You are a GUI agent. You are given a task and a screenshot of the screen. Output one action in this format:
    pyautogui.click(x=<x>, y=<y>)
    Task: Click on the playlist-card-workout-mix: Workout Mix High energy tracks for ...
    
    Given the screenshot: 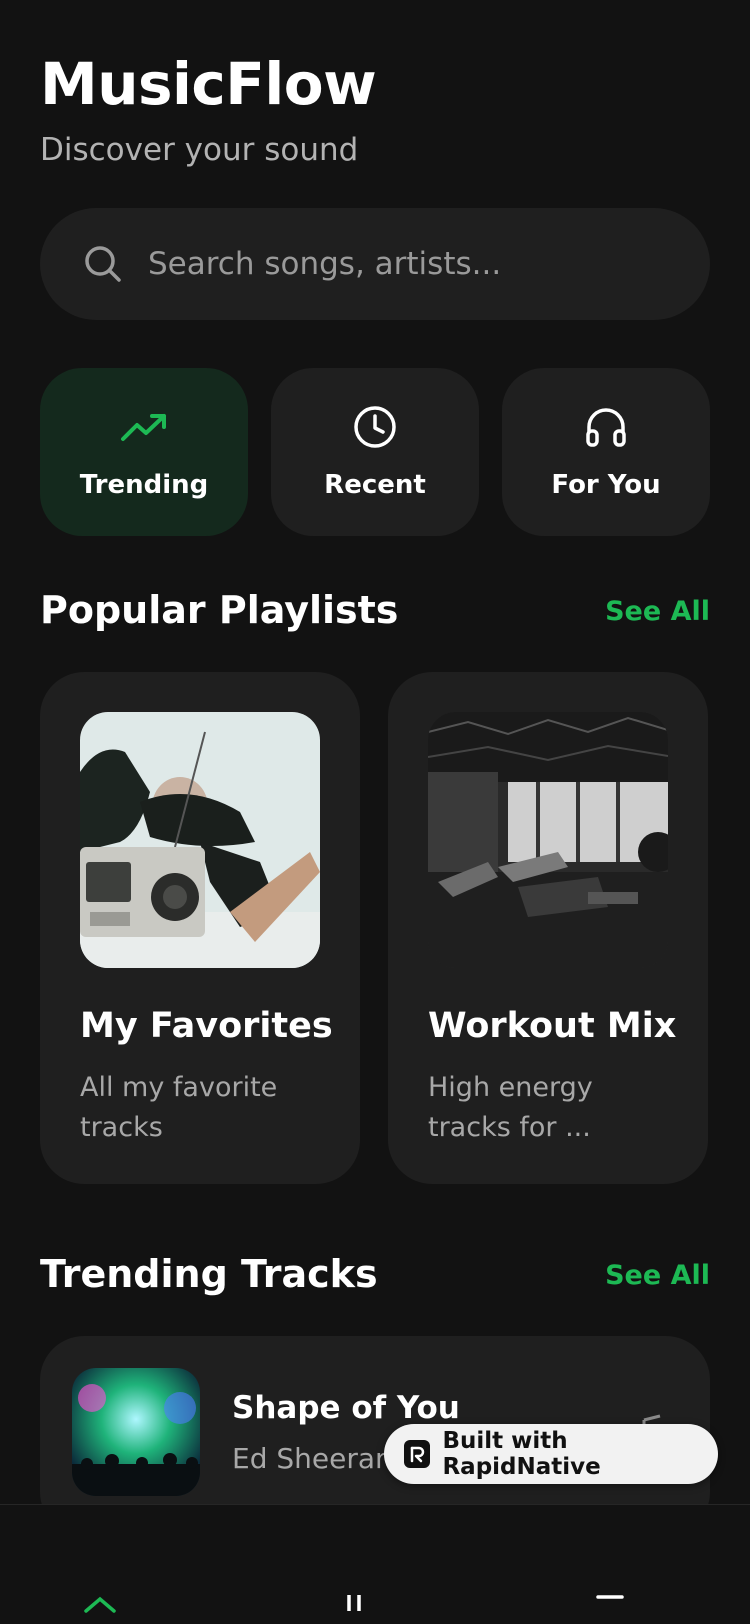 What is the action you would take?
    pyautogui.click(x=548, y=928)
    